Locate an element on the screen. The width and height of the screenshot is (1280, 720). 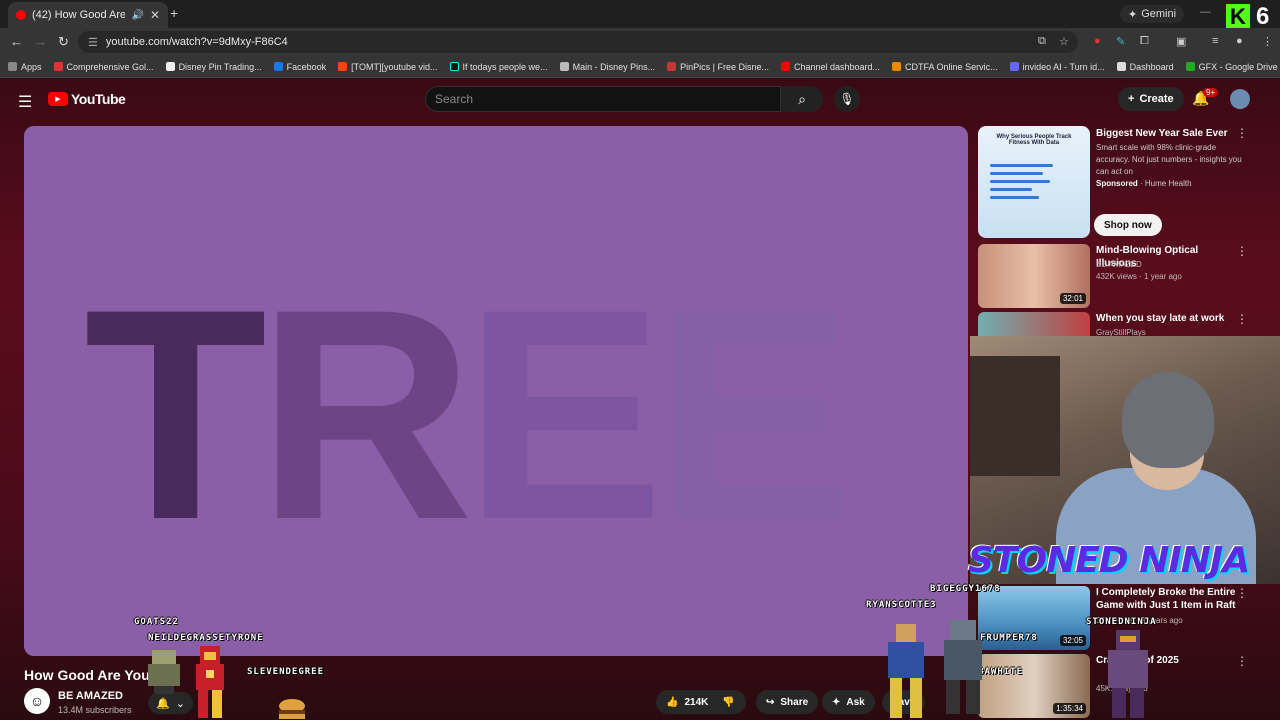
bookmark-item: Dashboard is located at coordinates (1145, 67).